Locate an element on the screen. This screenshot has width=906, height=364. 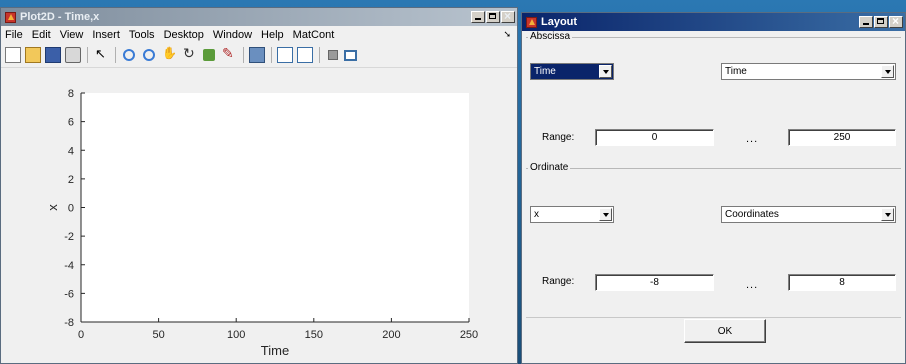
ordinate-left-value: x is located at coordinates (536, 214).